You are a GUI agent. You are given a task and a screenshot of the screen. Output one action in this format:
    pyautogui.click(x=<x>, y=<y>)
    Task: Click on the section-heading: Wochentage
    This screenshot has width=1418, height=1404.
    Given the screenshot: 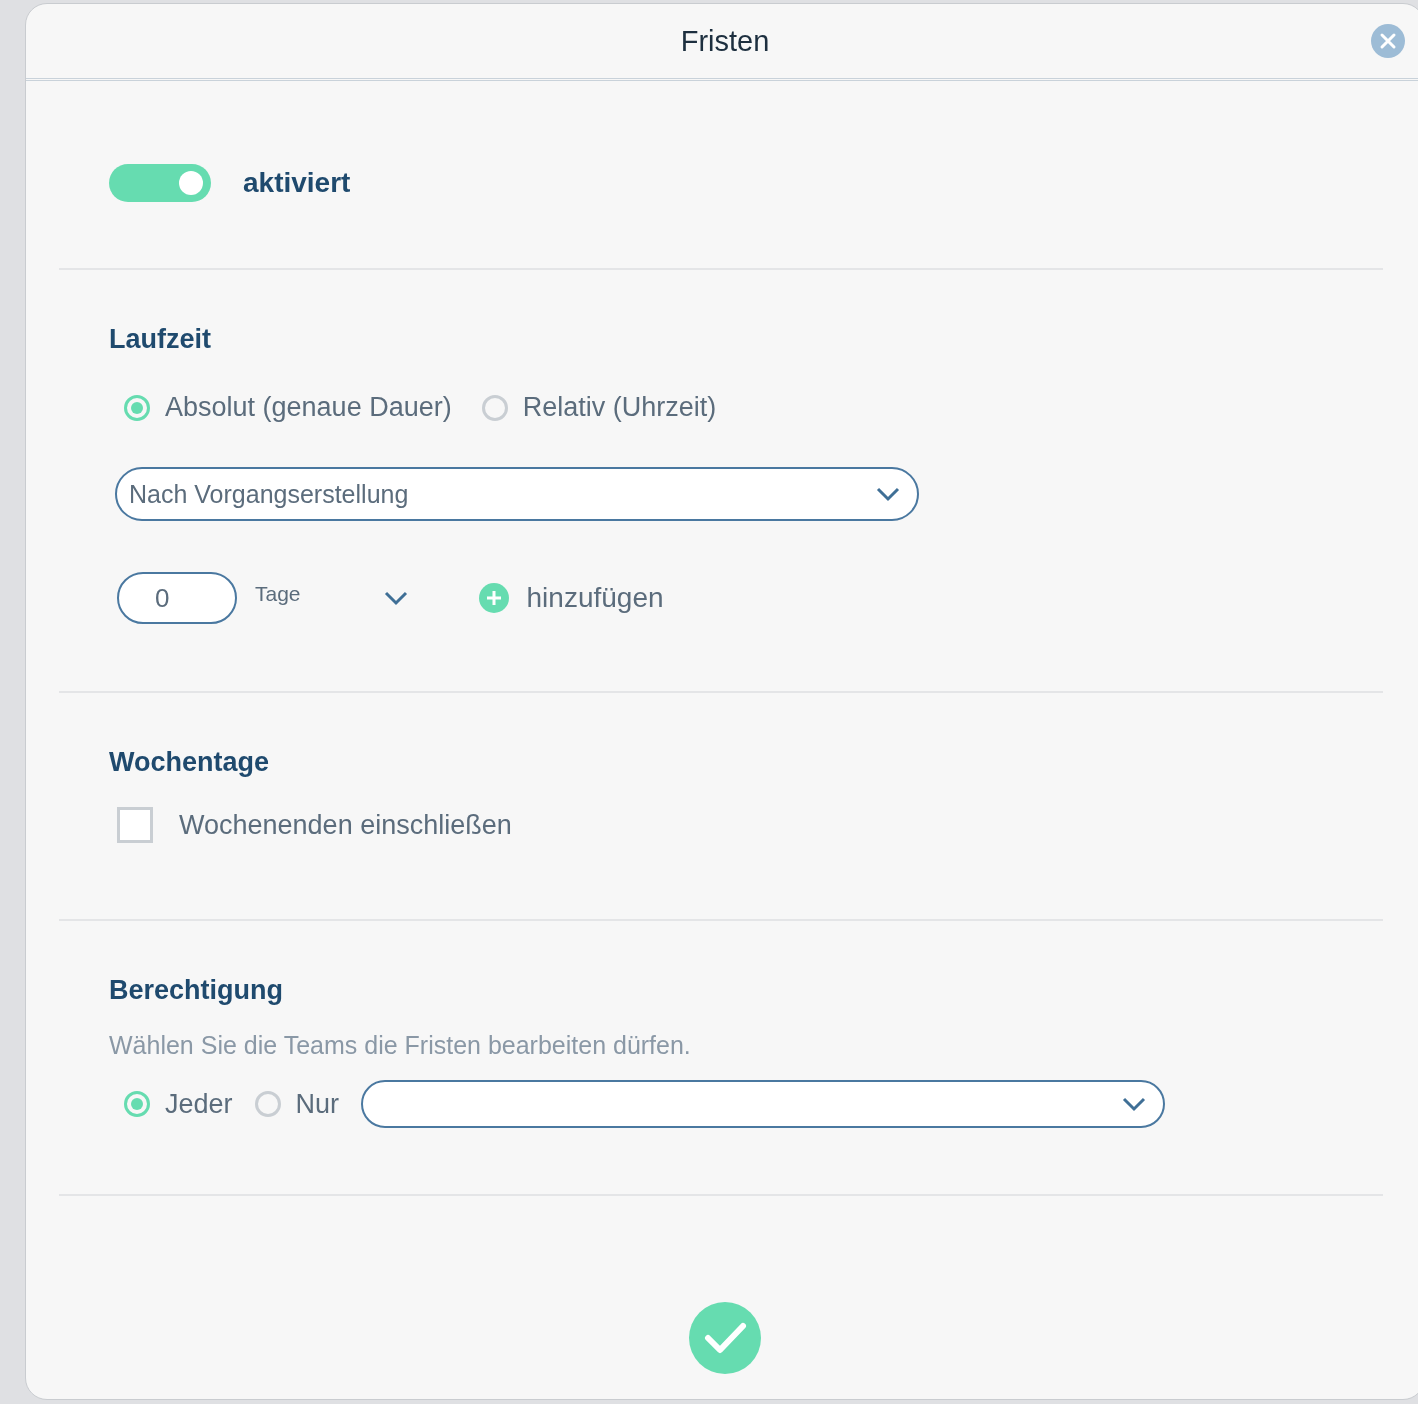 What is the action you would take?
    pyautogui.click(x=190, y=762)
    